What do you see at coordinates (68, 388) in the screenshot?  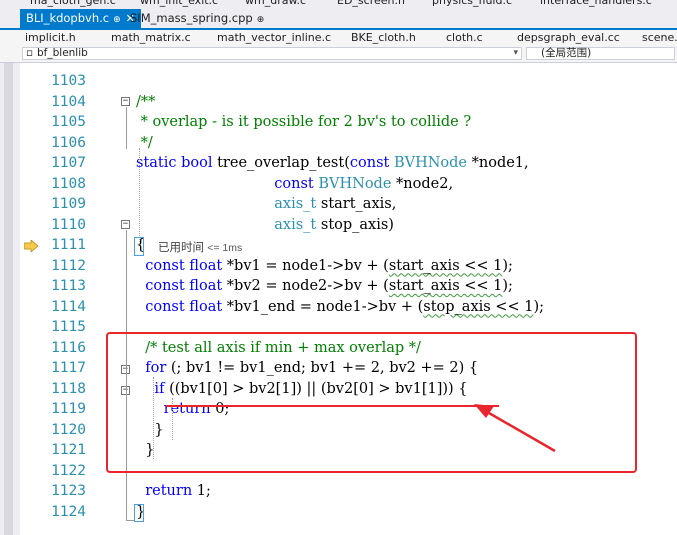 I see `line-number: 1118` at bounding box center [68, 388].